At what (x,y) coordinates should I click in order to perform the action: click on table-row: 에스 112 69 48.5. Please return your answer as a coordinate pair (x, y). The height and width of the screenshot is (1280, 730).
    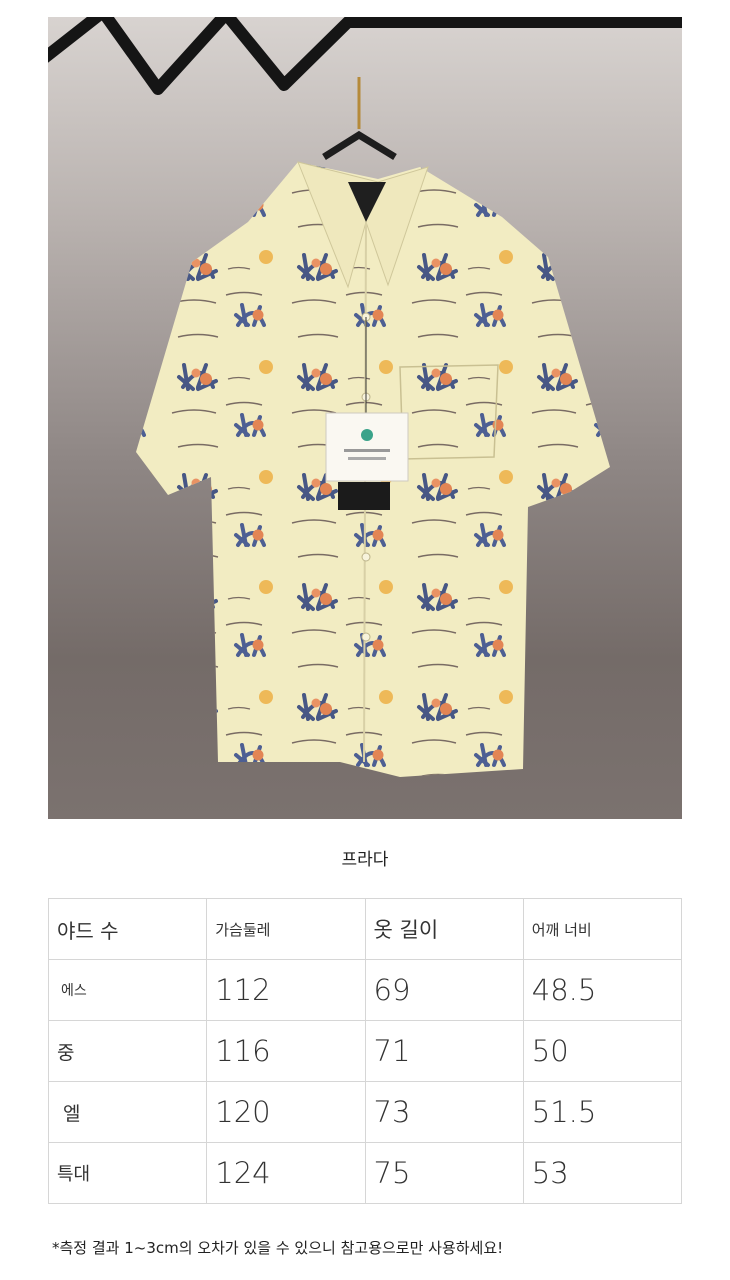
    Looking at the image, I should click on (365, 990).